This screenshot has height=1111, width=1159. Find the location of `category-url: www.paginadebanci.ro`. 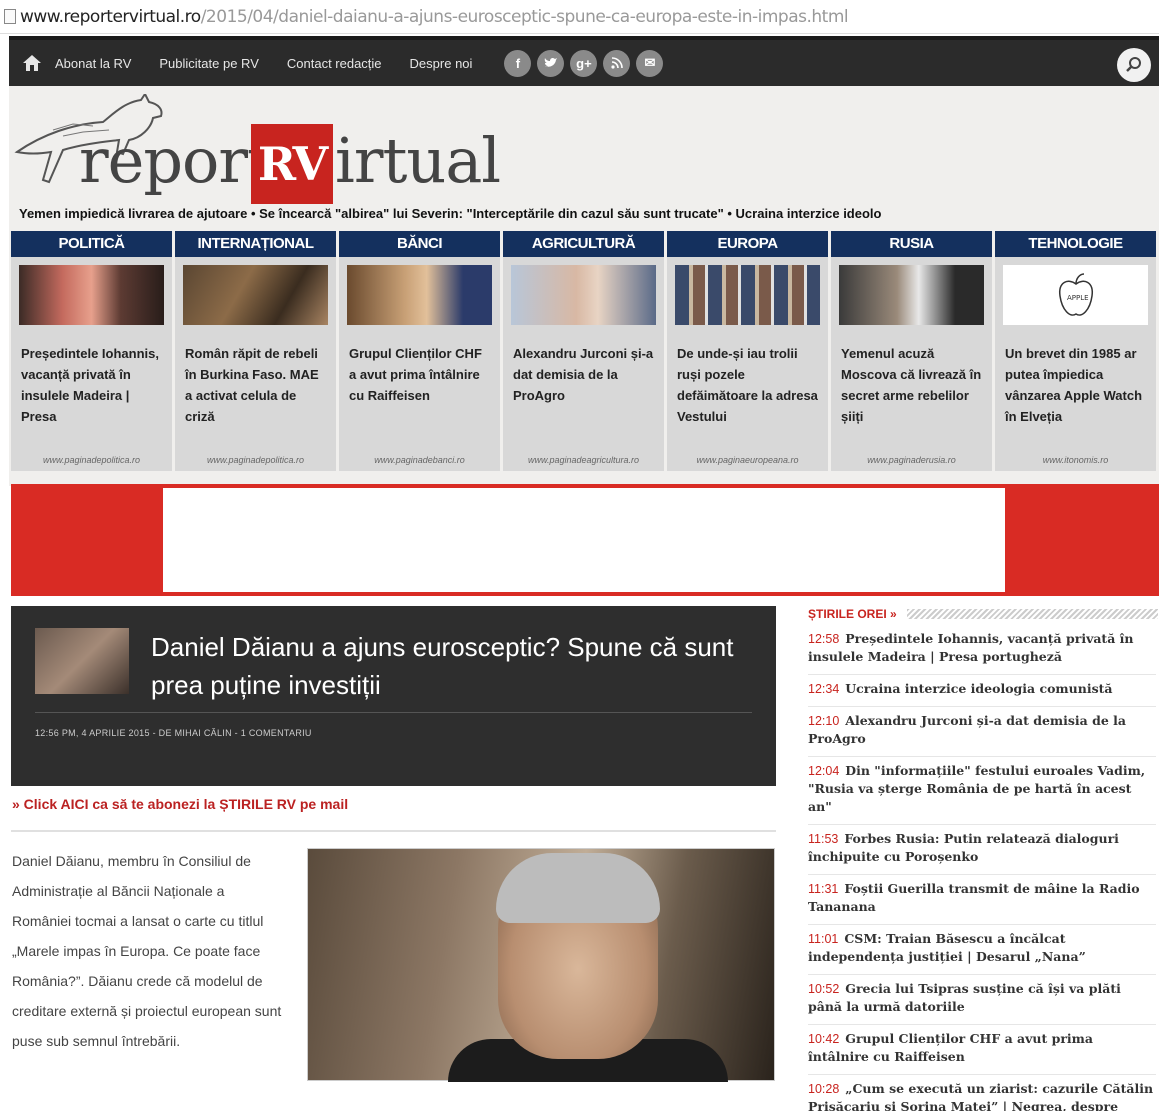

category-url: www.paginadebanci.ro is located at coordinates (419, 460).